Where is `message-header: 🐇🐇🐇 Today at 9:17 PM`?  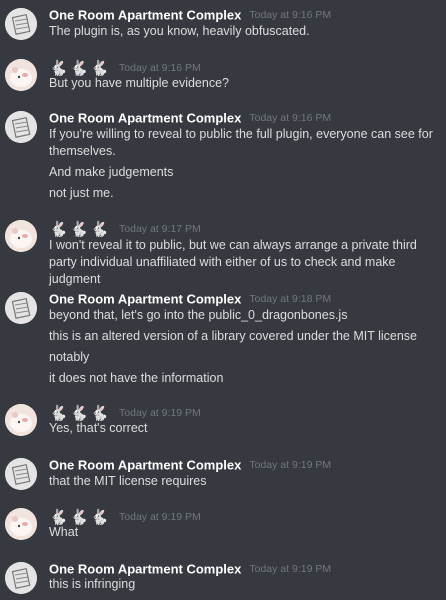 message-header: 🐇🐇🐇 Today at 9:17 PM is located at coordinates (125, 229).